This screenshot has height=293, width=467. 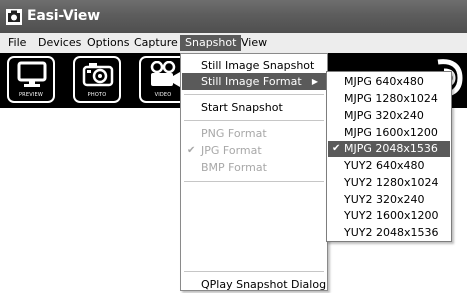 I want to click on format-option-label: MJPG 640x480, so click(x=384, y=81).